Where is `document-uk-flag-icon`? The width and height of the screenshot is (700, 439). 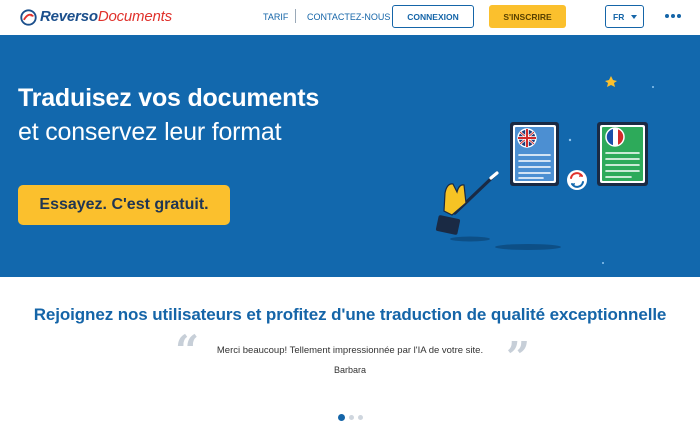 document-uk-flag-icon is located at coordinates (534, 154).